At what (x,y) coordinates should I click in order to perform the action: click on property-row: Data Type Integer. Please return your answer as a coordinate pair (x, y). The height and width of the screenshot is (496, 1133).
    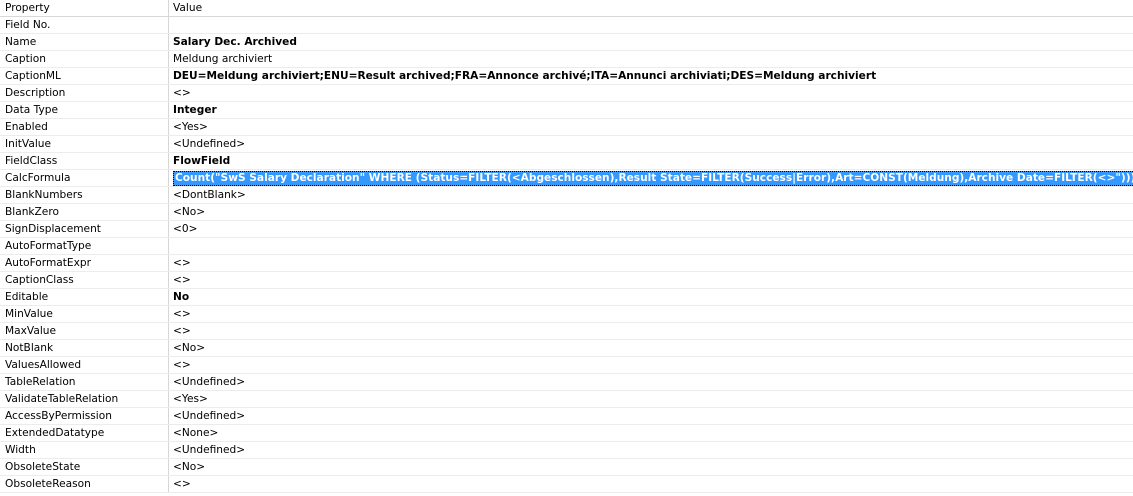
    Looking at the image, I should click on (566, 110).